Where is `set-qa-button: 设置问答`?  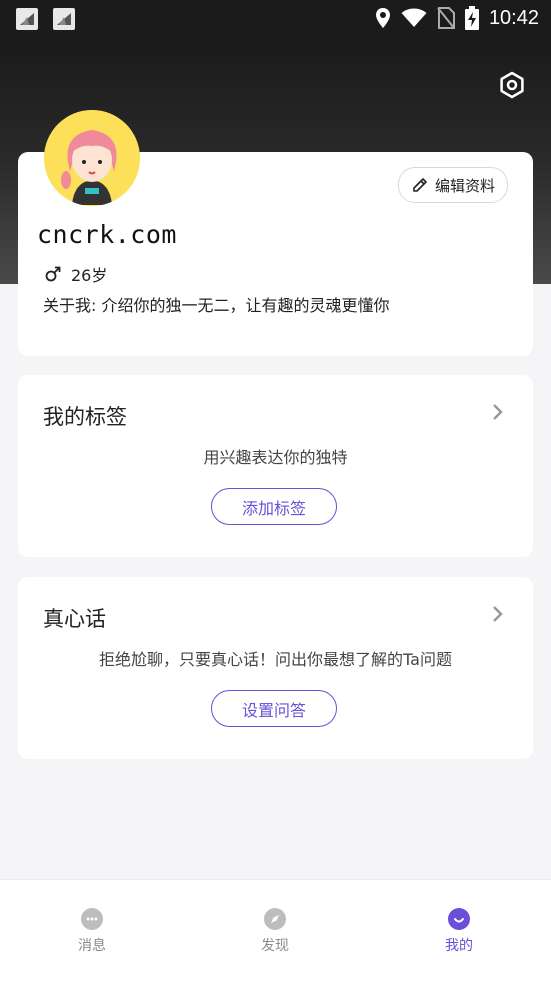 set-qa-button: 设置问答 is located at coordinates (274, 708).